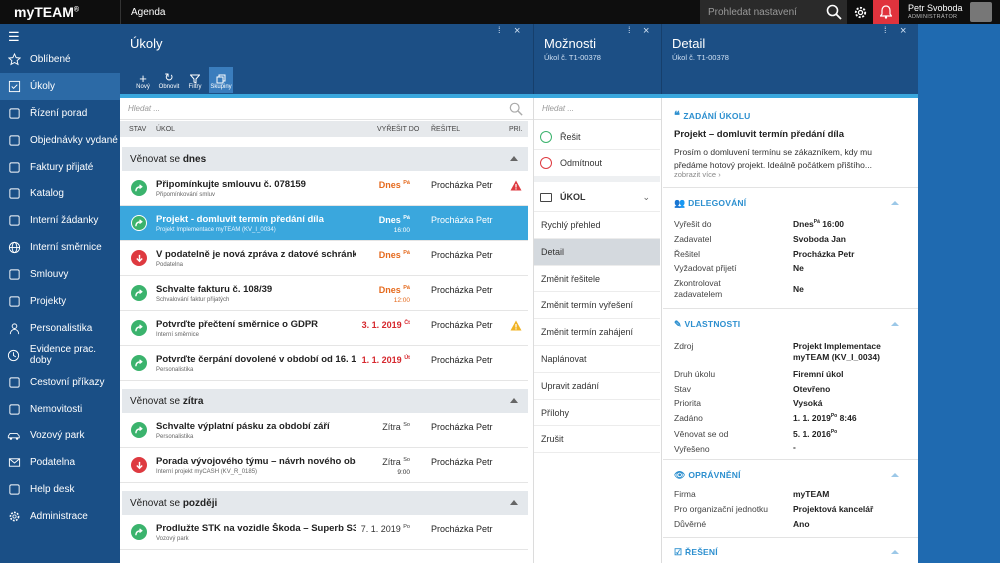 The width and height of the screenshot is (1000, 563). What do you see at coordinates (597, 198) in the screenshot?
I see `ukol-section-header: ÚKOL ⌄` at bounding box center [597, 198].